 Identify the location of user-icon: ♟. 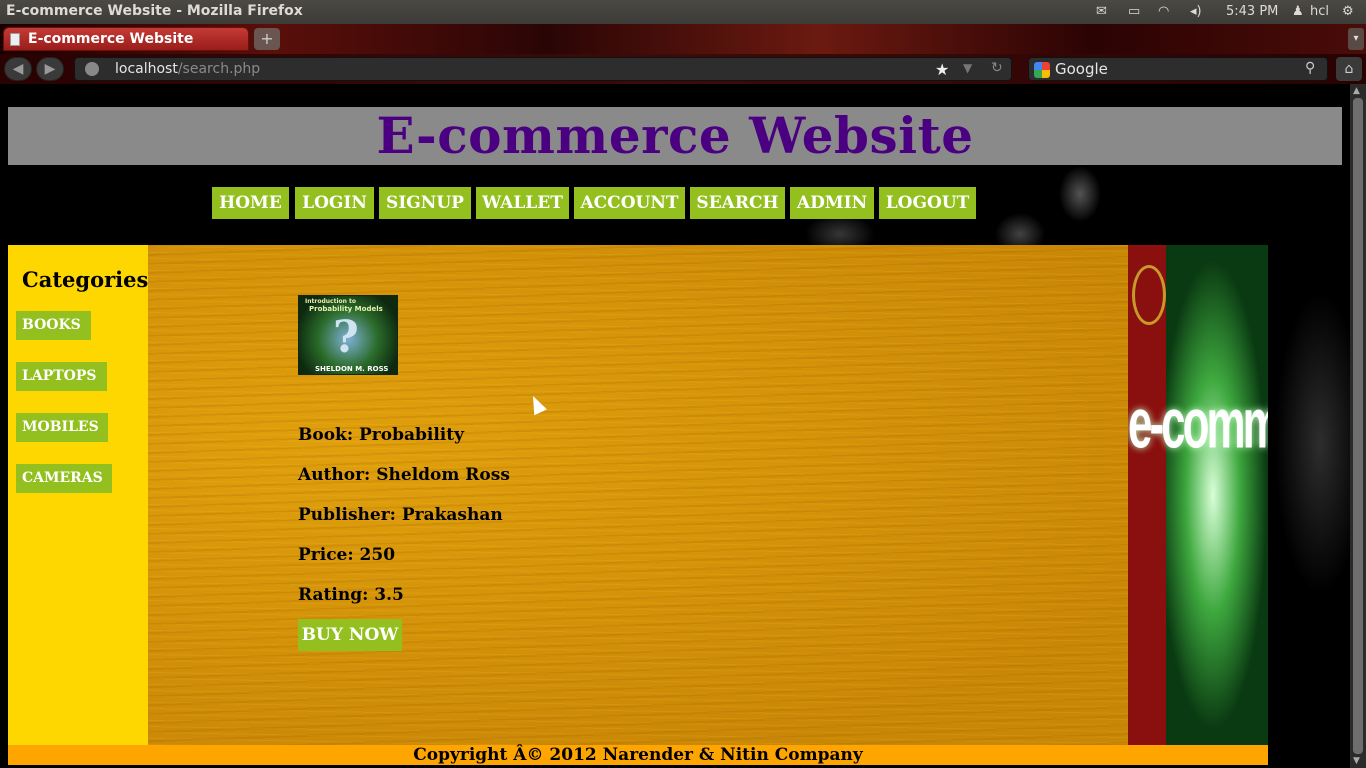
(1298, 11).